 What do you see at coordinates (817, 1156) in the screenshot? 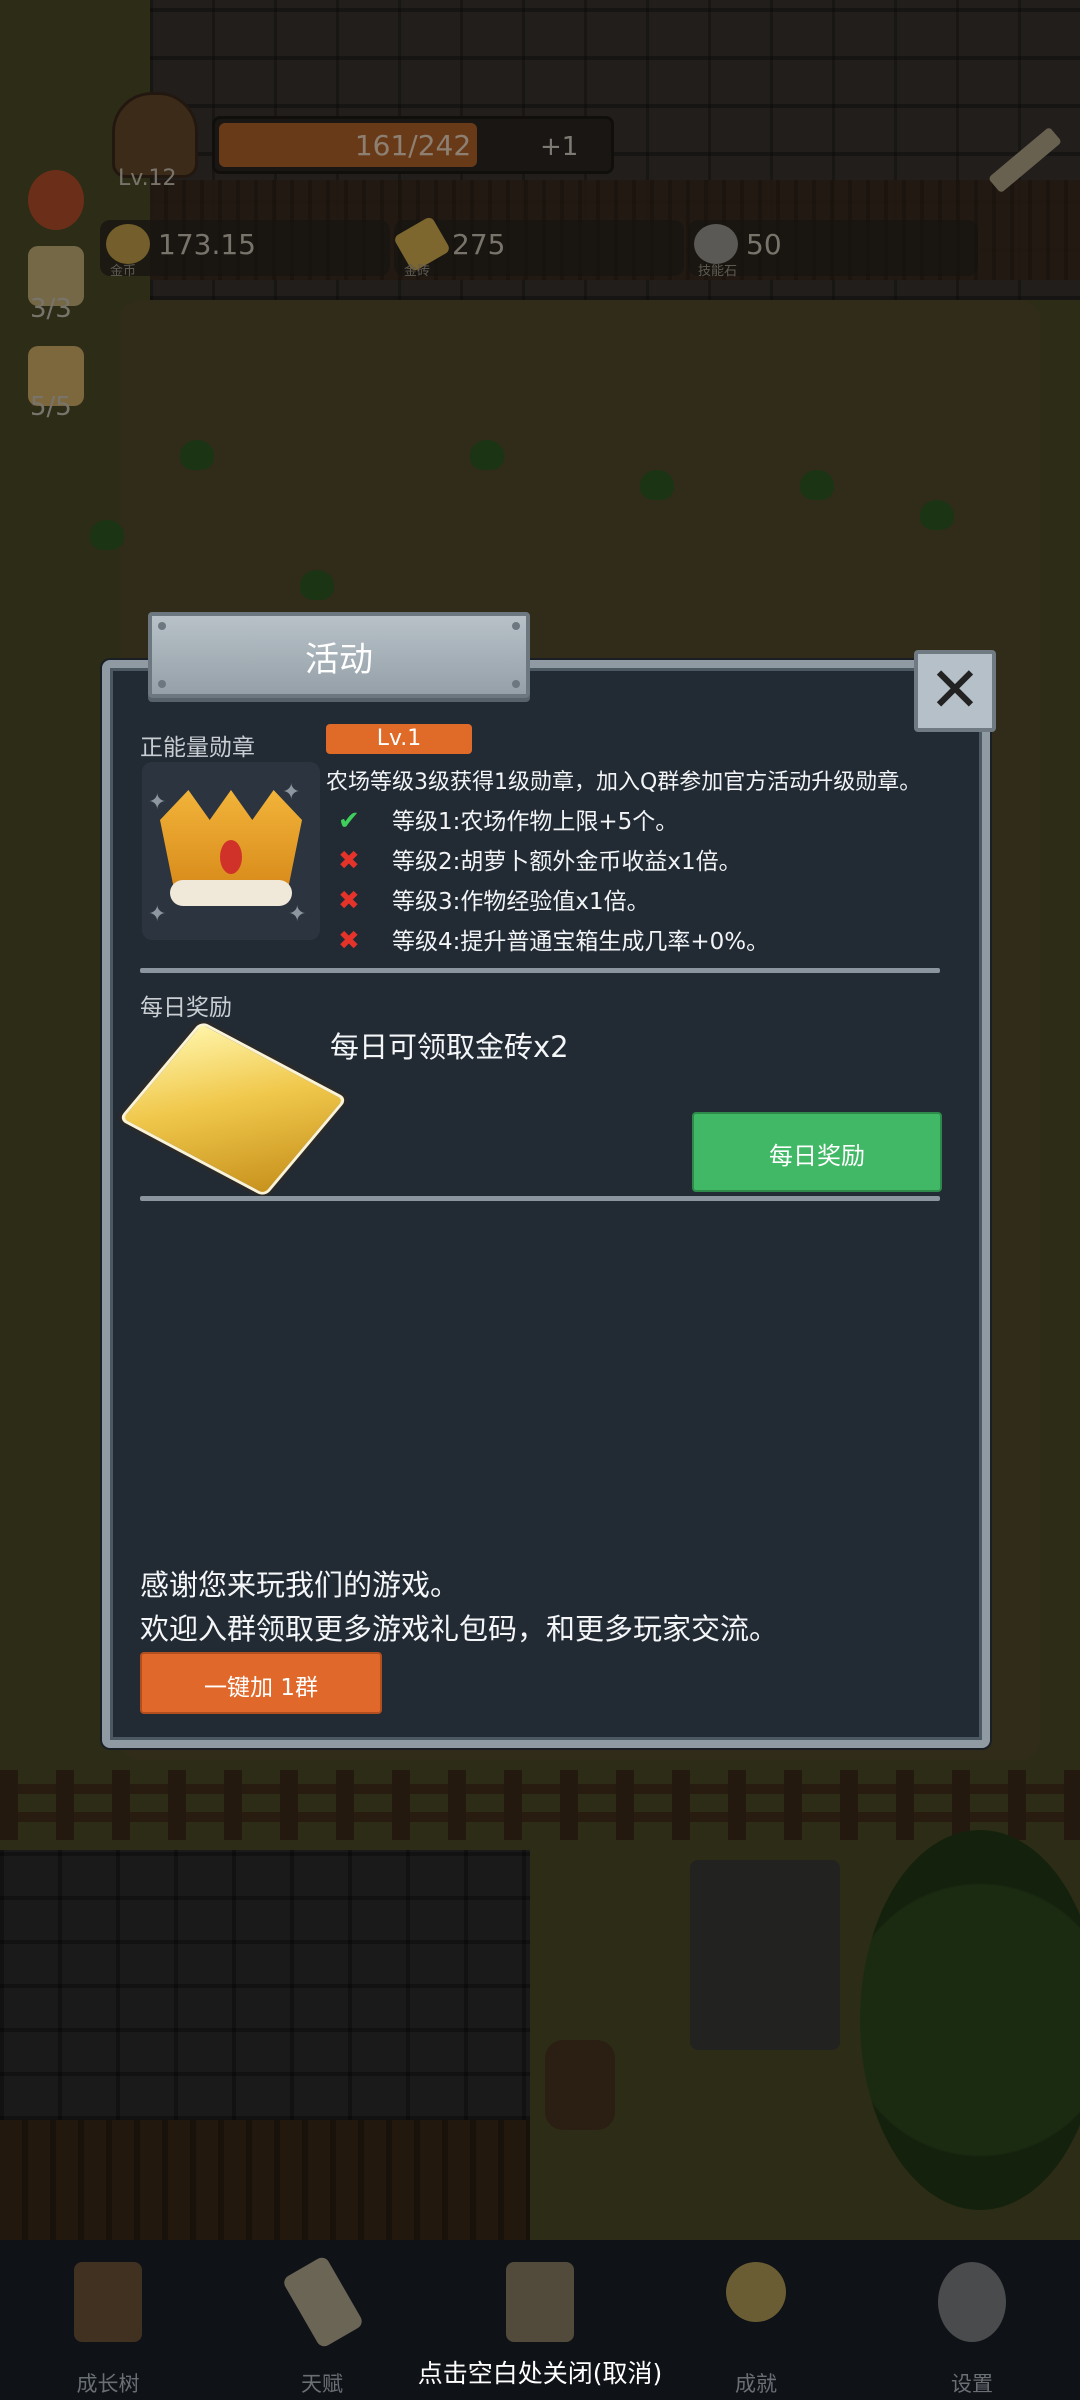
I see `daily-reward-button-label: 每日奖励` at bounding box center [817, 1156].